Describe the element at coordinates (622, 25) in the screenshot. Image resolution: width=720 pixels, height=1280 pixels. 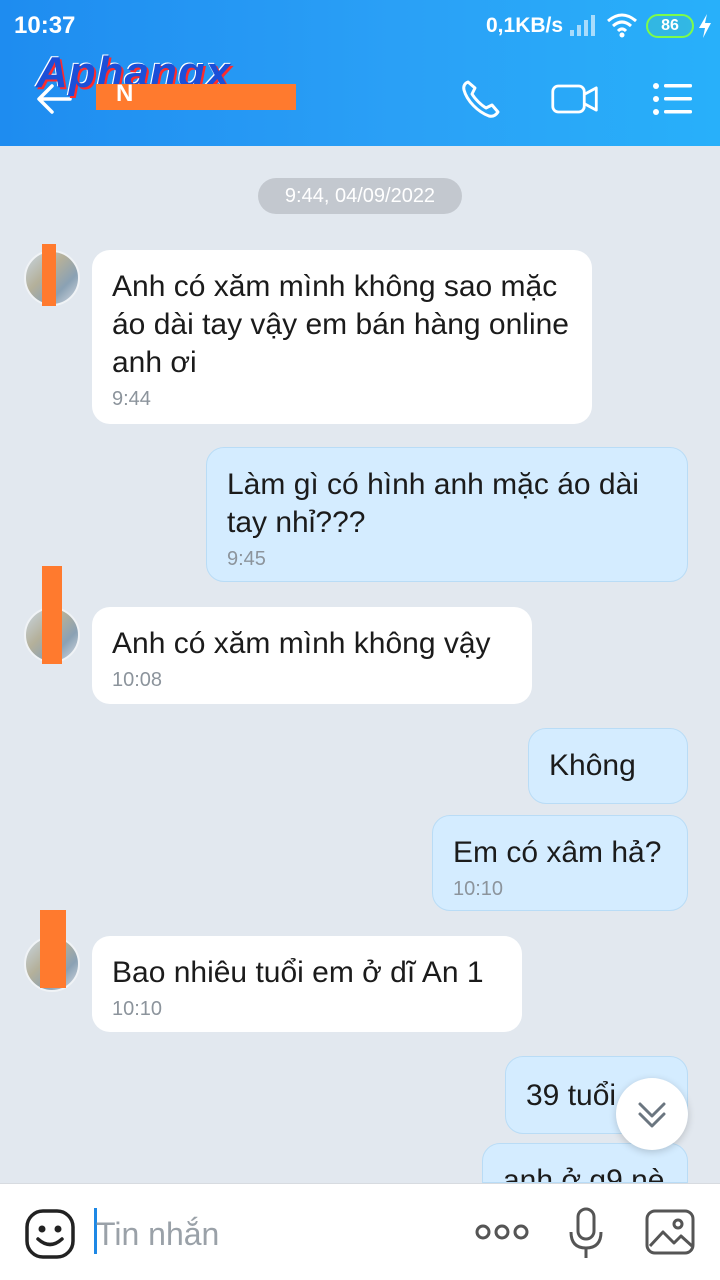
I see `wifi-icon` at that location.